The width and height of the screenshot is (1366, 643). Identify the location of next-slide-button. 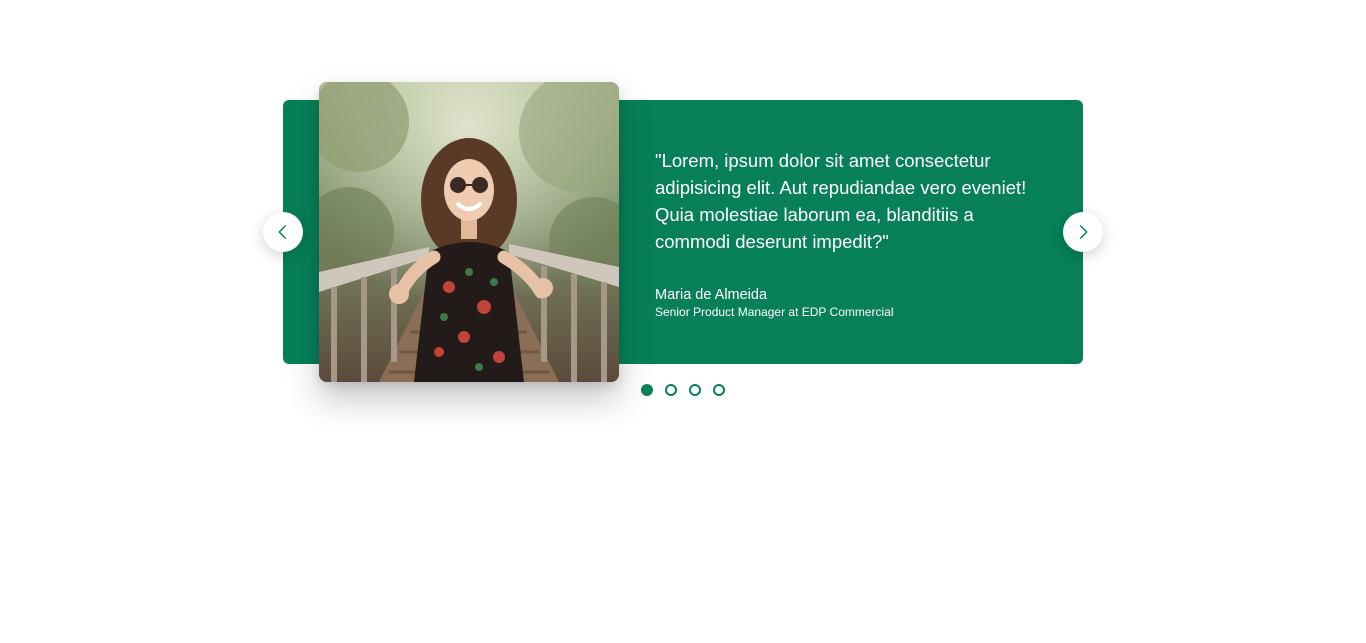
(1083, 232).